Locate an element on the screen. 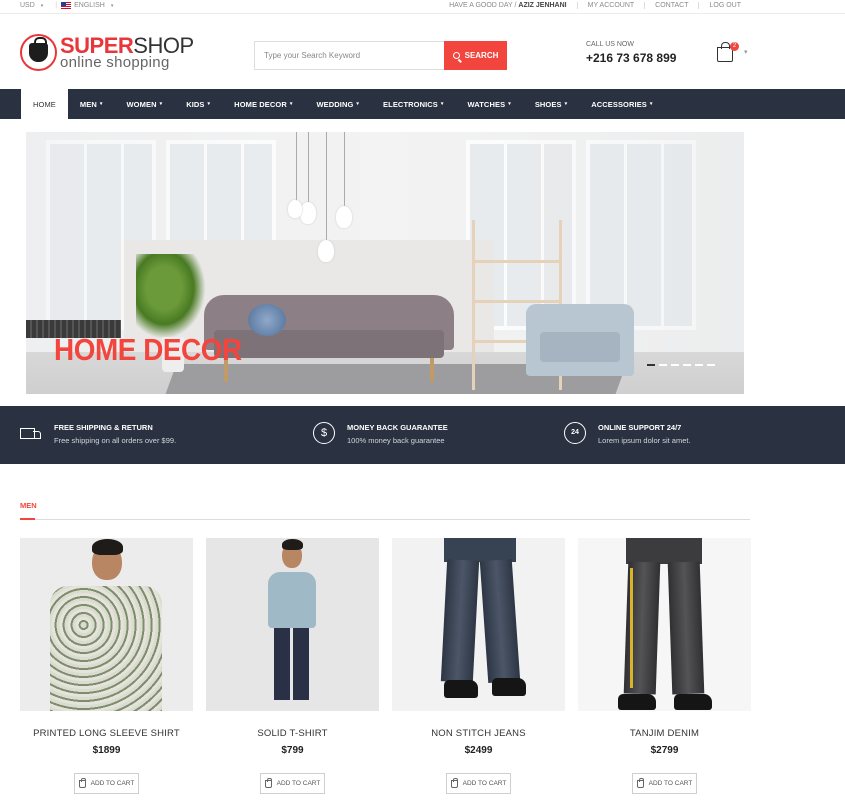 This screenshot has height=808, width=845. slider-dots is located at coordinates (683, 365).